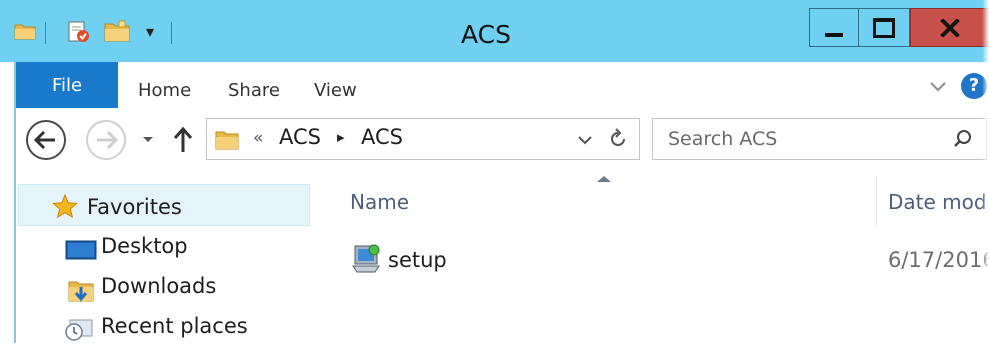 Image resolution: width=989 pixels, height=346 pixels. What do you see at coordinates (81, 291) in the screenshot?
I see `downloads-folder-icon` at bounding box center [81, 291].